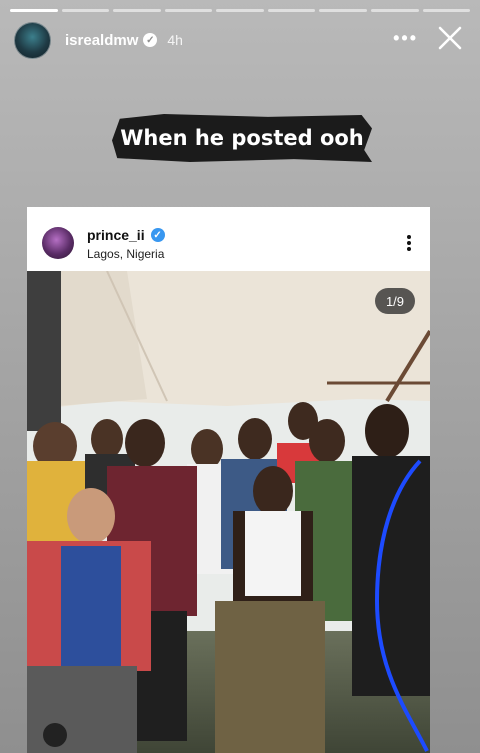 This screenshot has height=753, width=480. I want to click on story-time: 4h, so click(175, 40).